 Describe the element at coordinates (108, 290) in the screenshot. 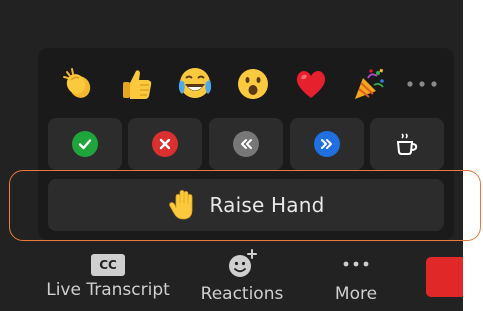

I see `live-transcript-label: Live Transcript` at that location.